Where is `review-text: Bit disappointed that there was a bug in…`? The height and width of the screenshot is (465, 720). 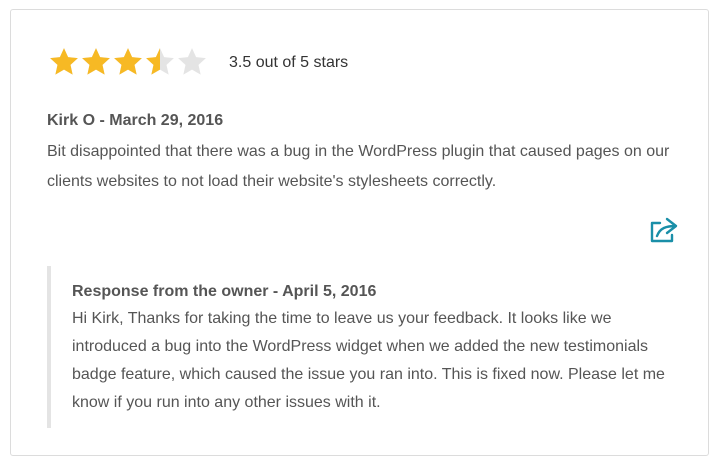
review-text: Bit disappointed that there was a bug in… is located at coordinates (358, 166).